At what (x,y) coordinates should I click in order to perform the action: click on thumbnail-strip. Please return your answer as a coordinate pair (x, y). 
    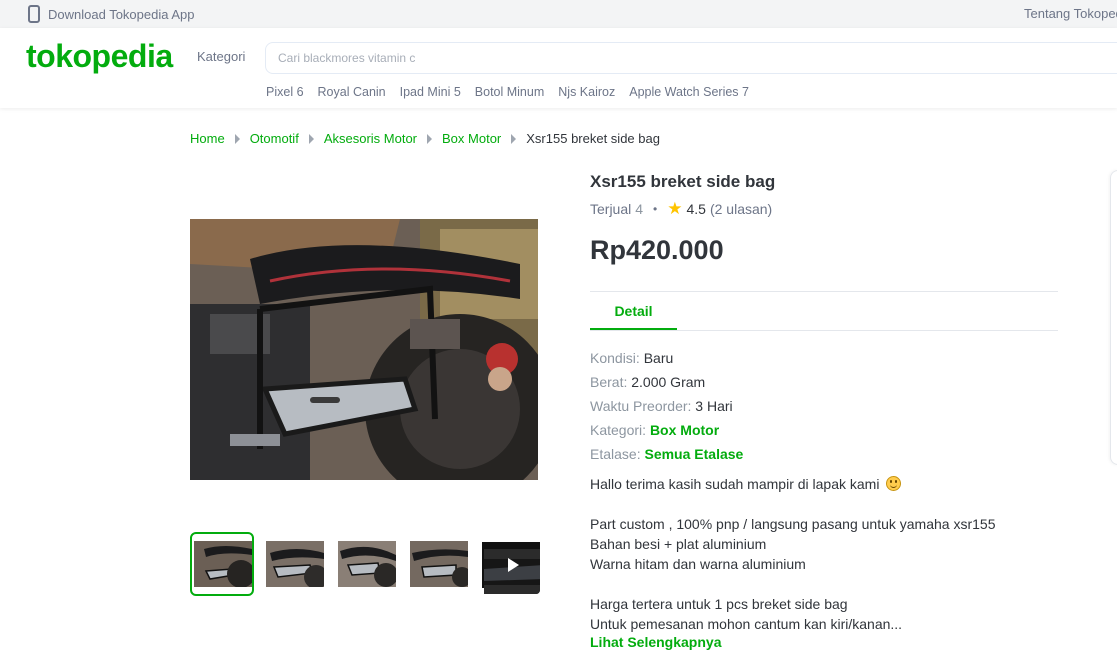
    Looking at the image, I should click on (366, 564).